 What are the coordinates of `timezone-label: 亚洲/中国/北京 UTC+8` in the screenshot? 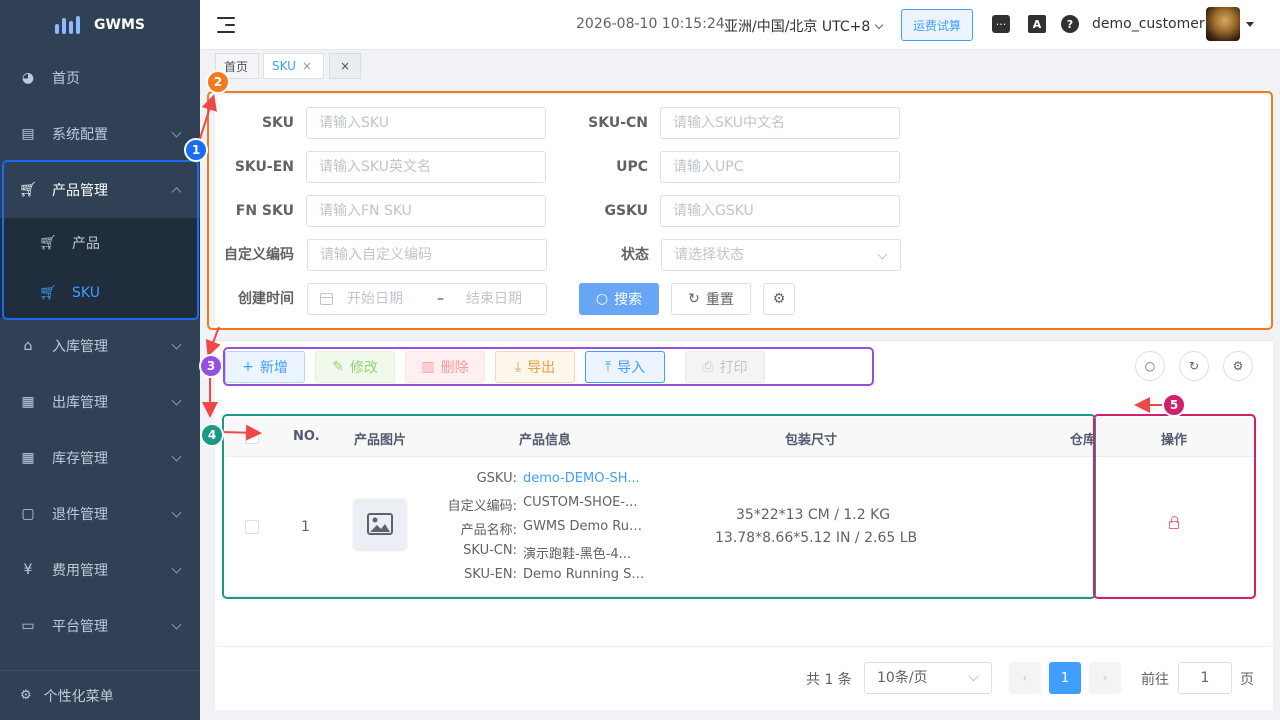 It's located at (797, 27).